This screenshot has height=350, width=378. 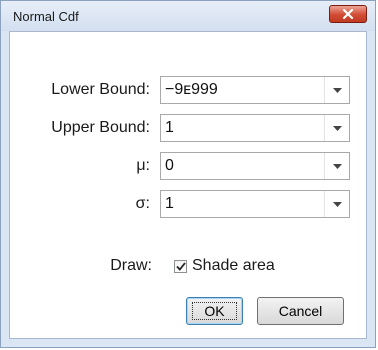 I want to click on lower-bound-value: −9ᴇ999, so click(x=191, y=90).